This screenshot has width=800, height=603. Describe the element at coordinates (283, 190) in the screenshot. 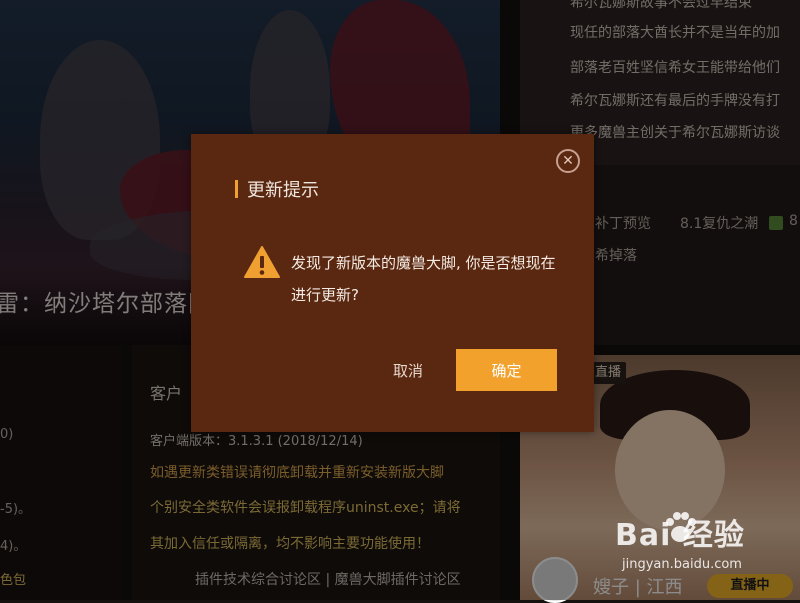

I see `dialog-title: 更新提示` at that location.